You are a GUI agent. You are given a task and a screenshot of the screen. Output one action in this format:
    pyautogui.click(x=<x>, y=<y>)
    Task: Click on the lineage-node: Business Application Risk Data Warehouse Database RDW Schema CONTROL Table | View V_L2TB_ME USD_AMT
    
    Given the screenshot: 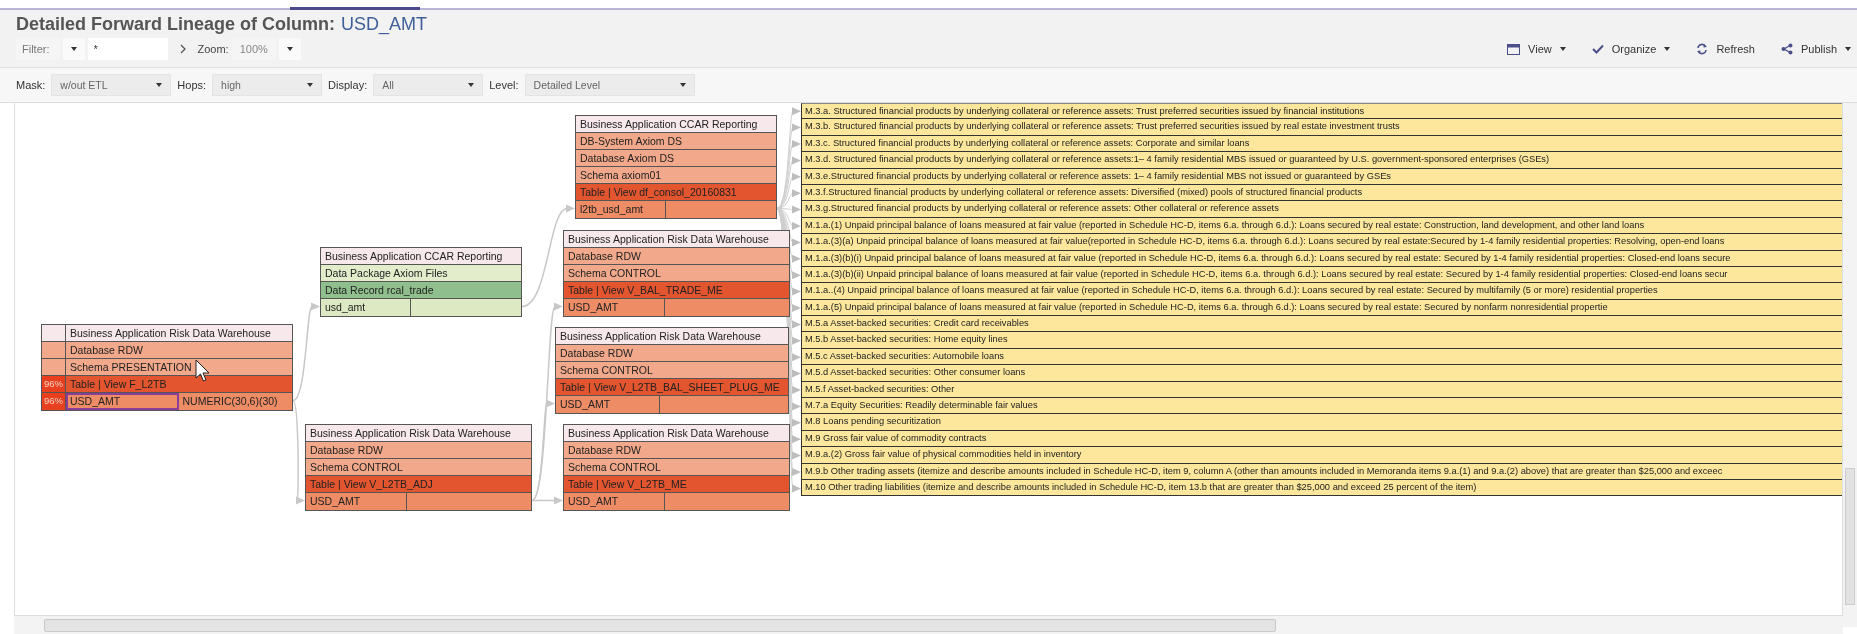 What is the action you would take?
    pyautogui.click(x=676, y=467)
    